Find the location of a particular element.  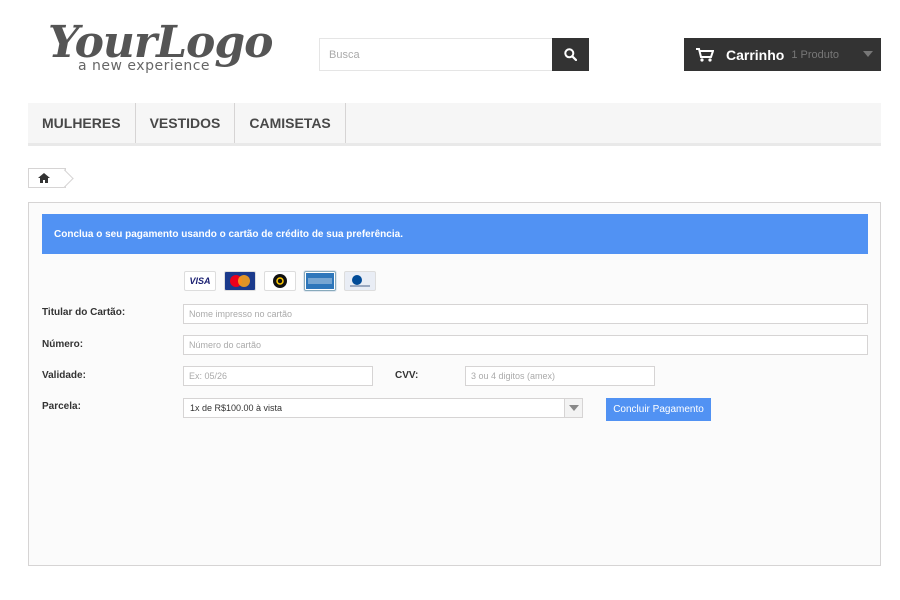

card-brand-list: VISA is located at coordinates (280, 281).